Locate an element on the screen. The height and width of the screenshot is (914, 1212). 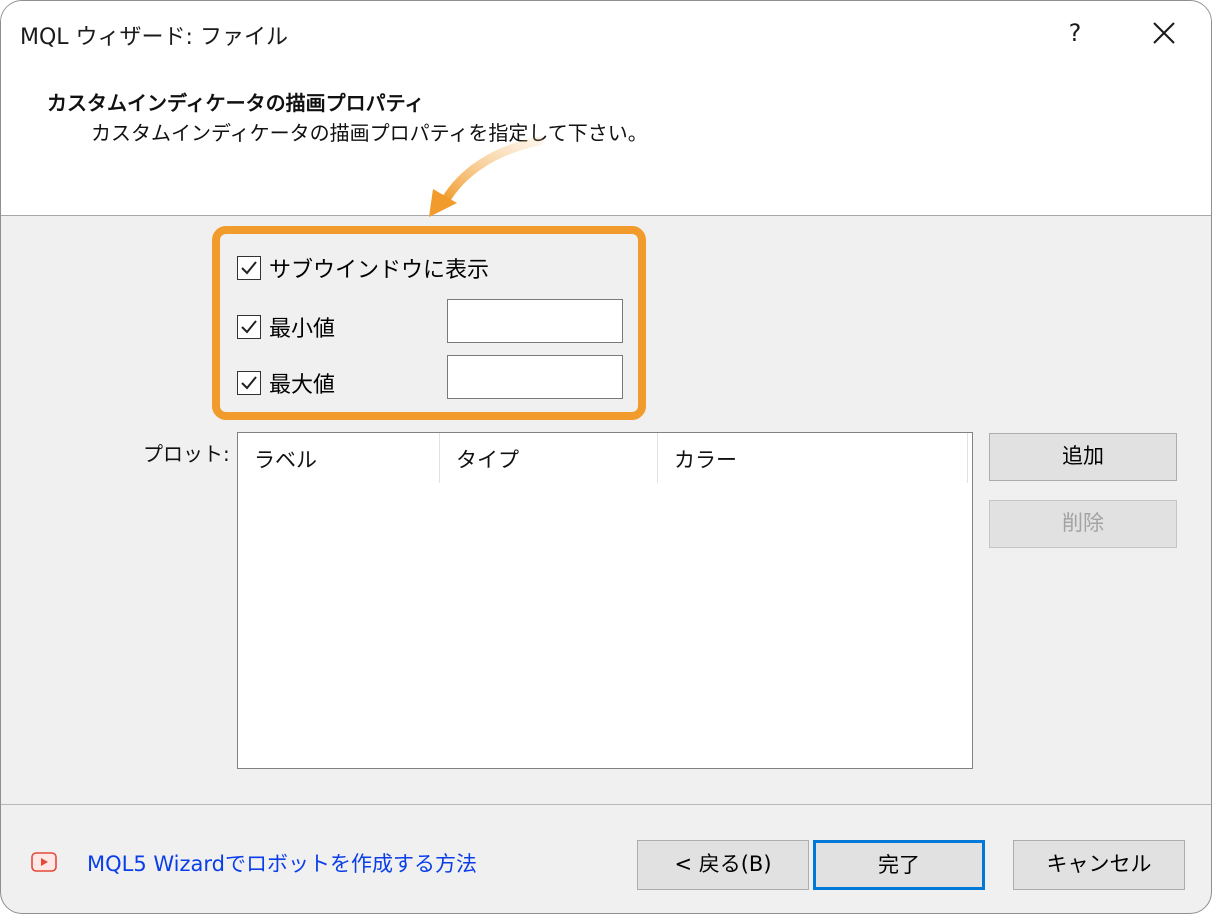
minimum-checkbox is located at coordinates (249, 327).